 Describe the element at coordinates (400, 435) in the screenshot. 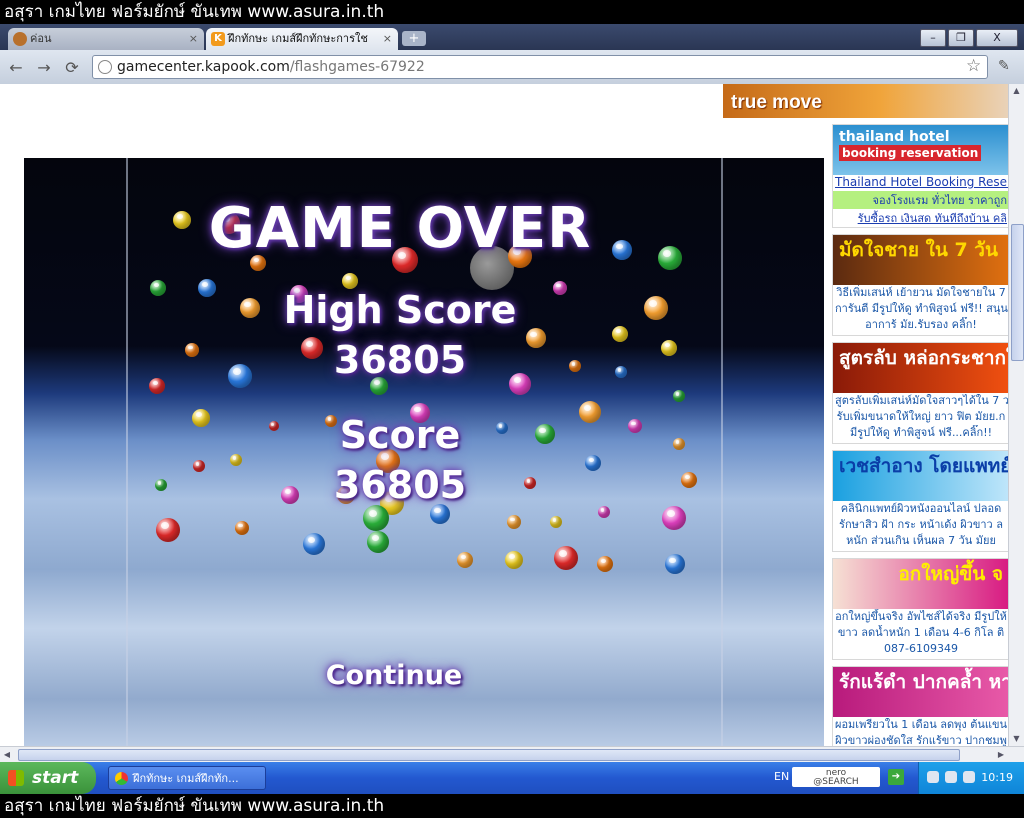

I see `score-label: Score` at that location.